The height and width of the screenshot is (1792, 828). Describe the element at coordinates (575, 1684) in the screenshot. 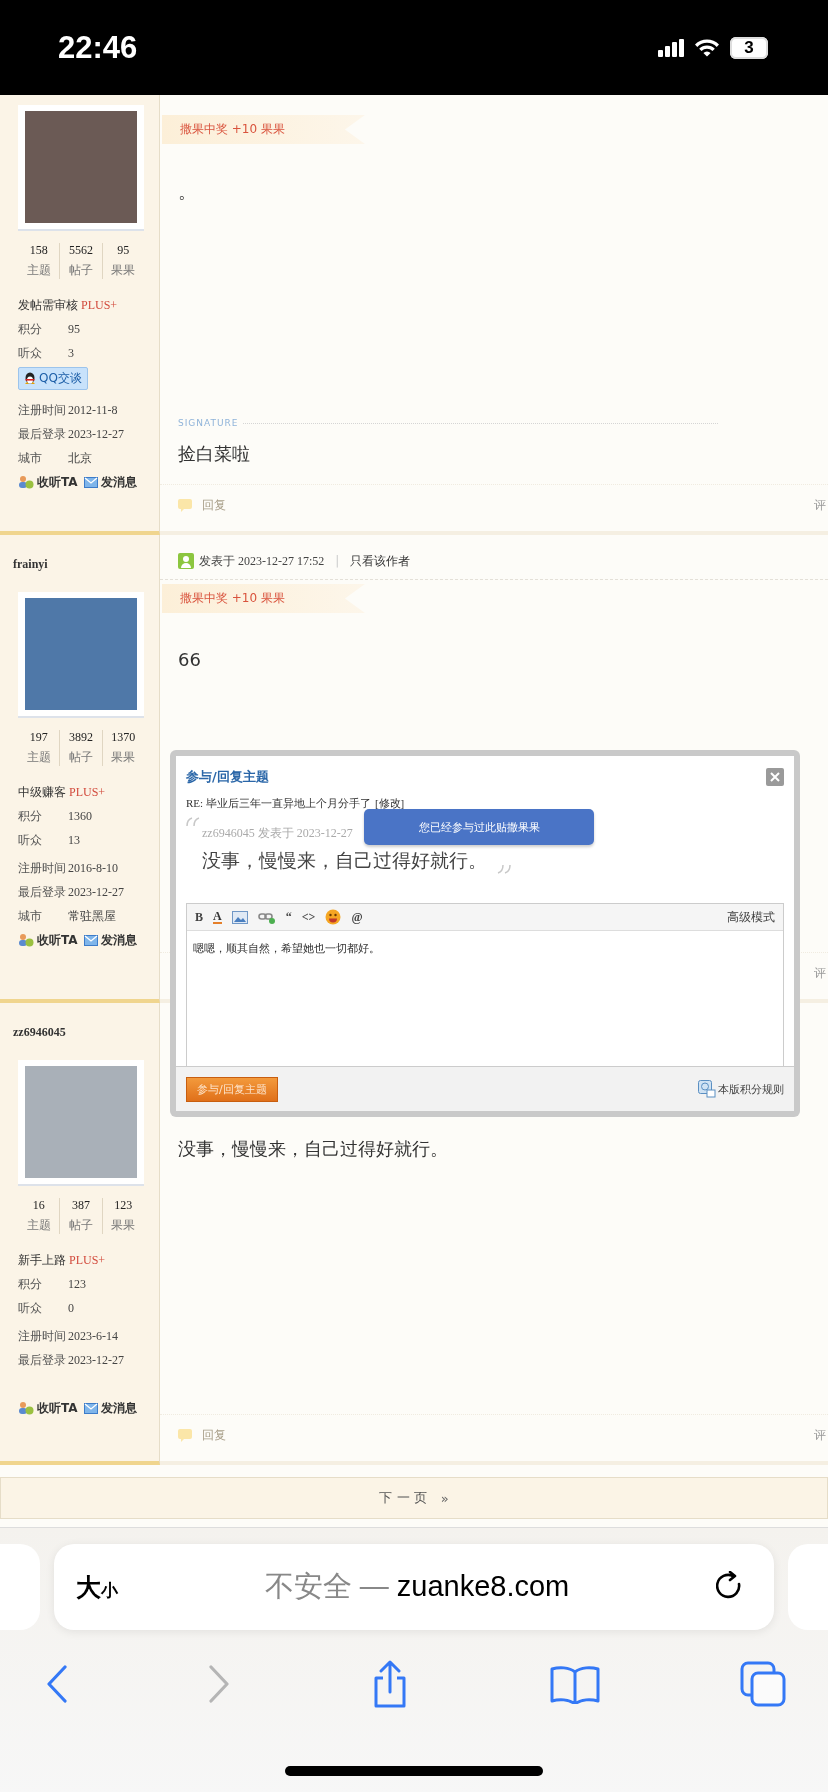

I see `book-icon` at that location.